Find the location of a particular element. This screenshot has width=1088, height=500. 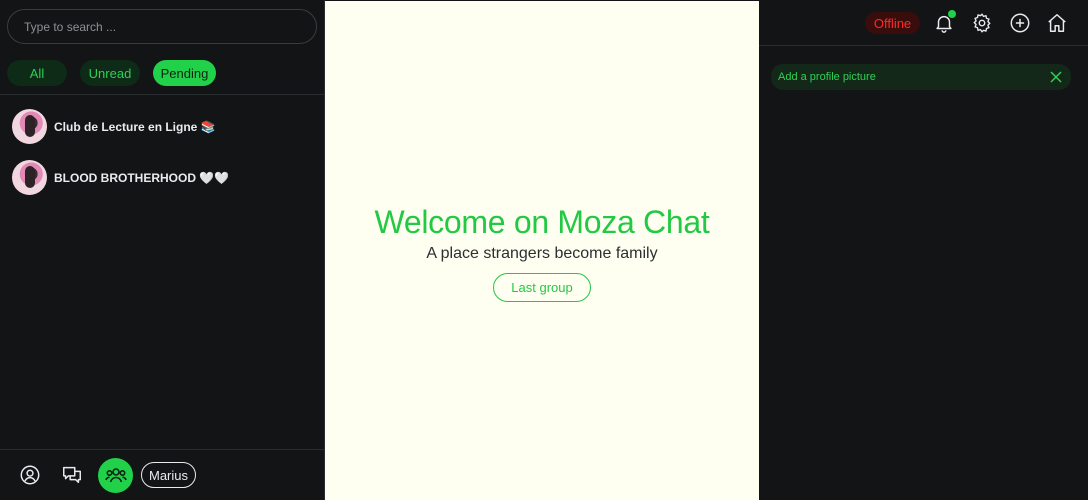

welcome-title: Welcome on Moza Chat is located at coordinates (542, 222).